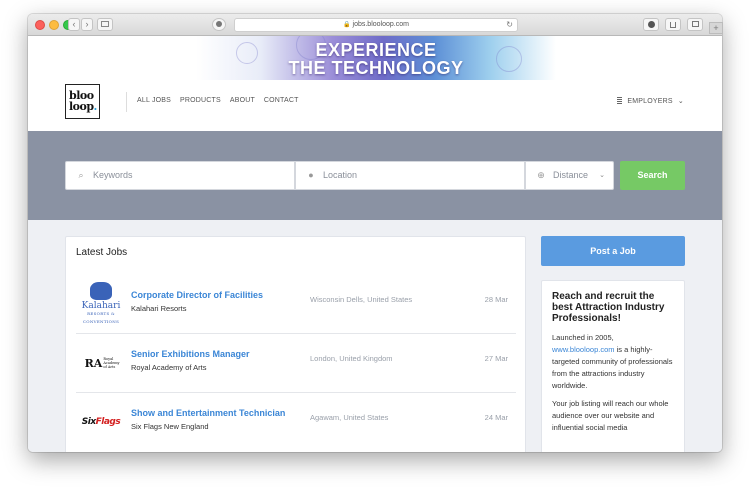 Image resolution: width=750 pixels, height=491 pixels. What do you see at coordinates (311, 175) in the screenshot?
I see `location-pin-icon: ●` at bounding box center [311, 175].